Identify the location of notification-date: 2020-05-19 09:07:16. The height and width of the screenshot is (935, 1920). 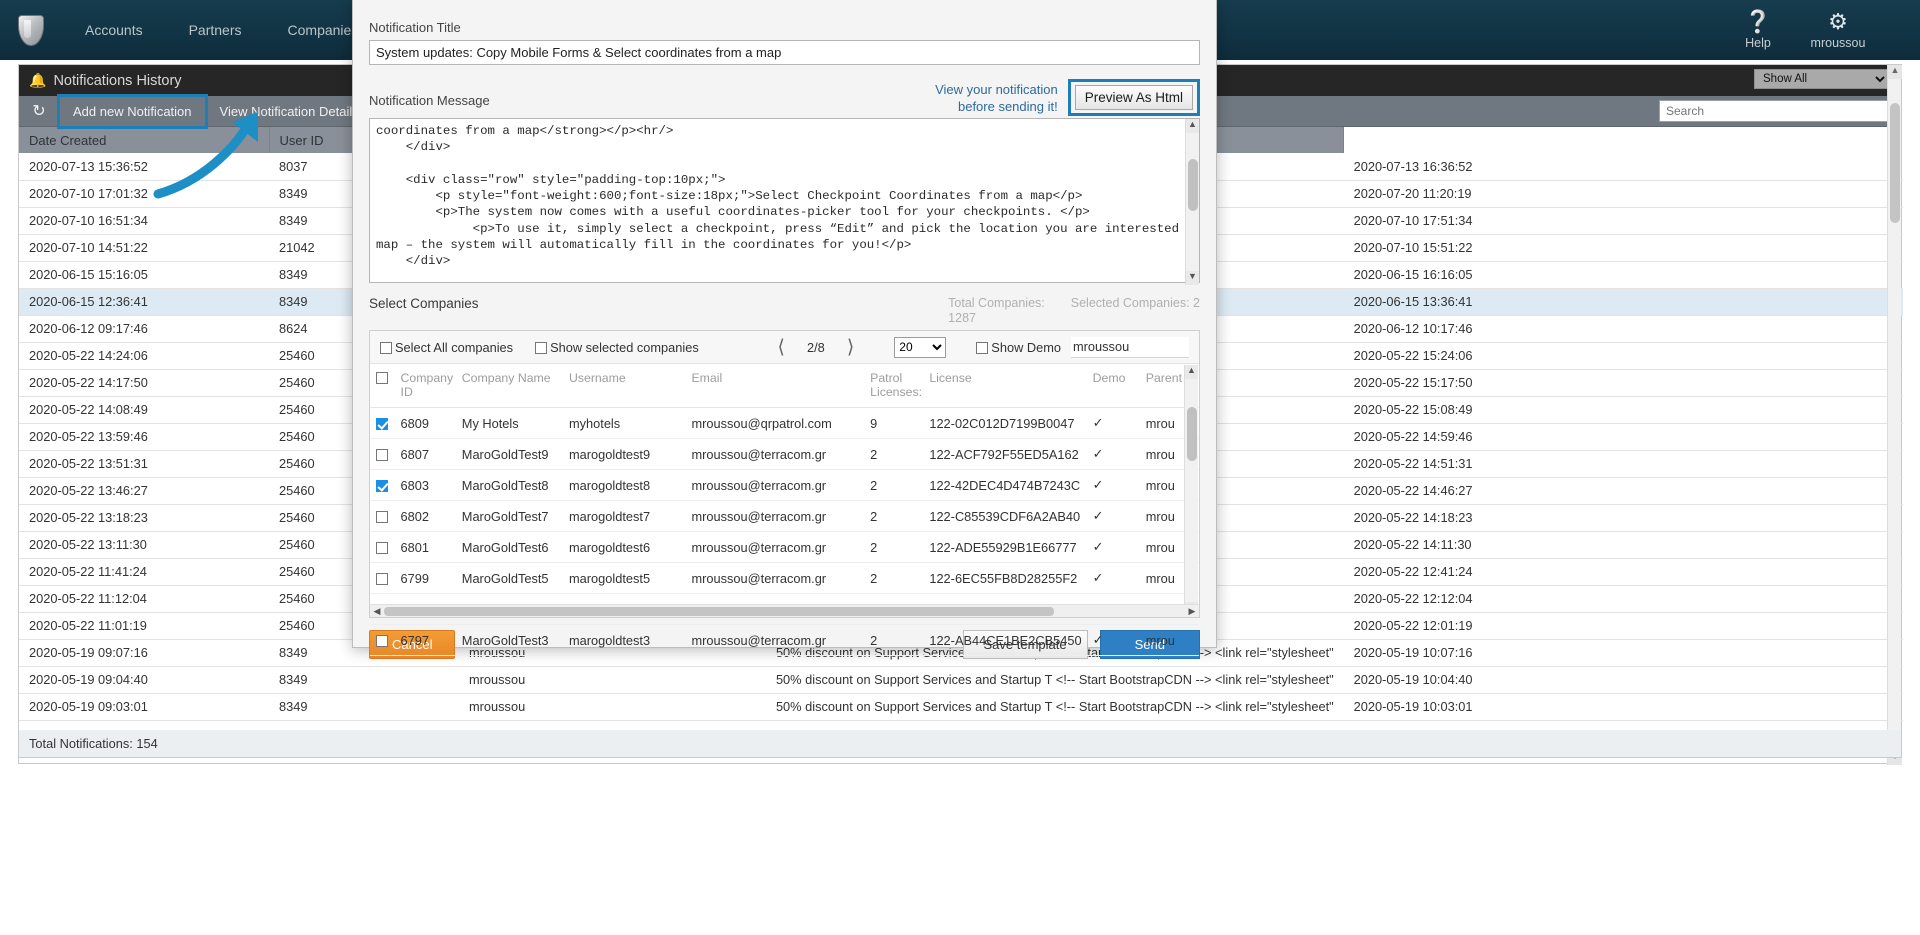
(144, 653).